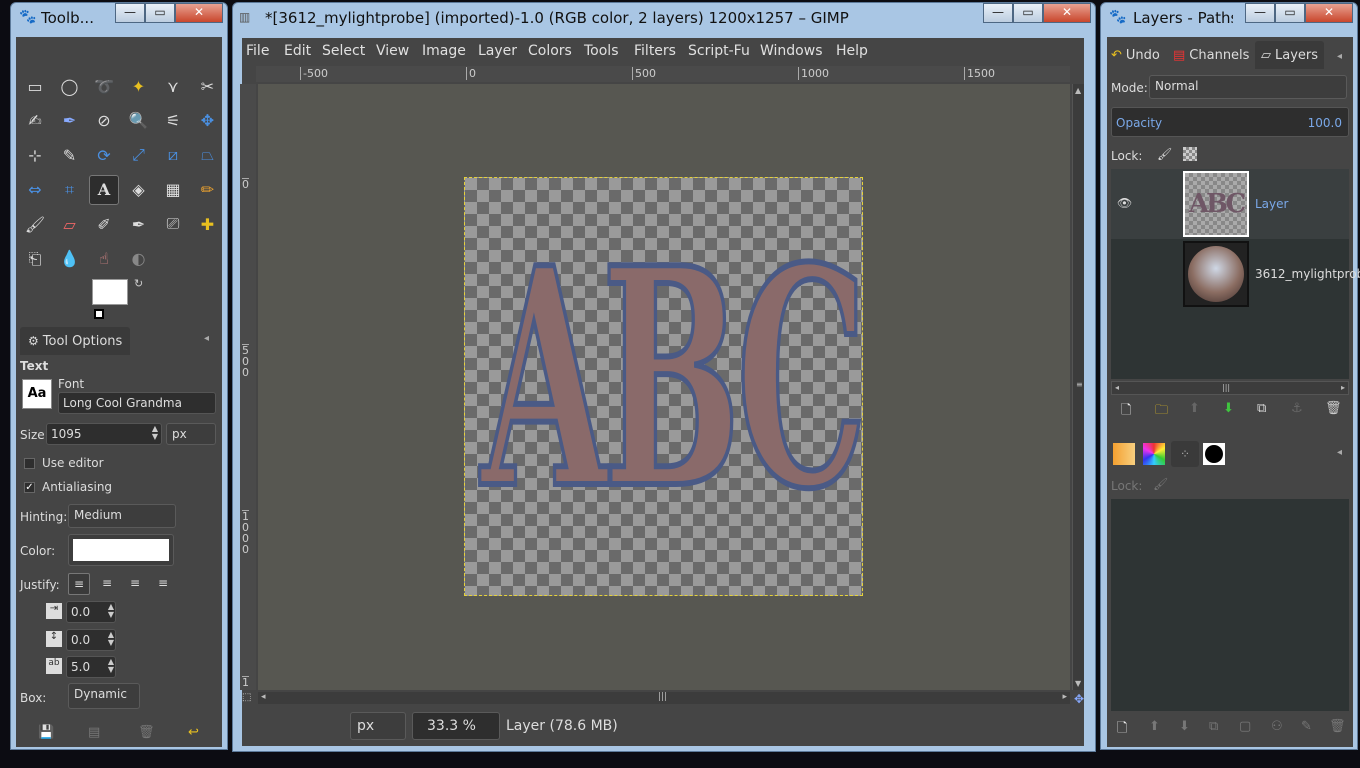 The image size is (1360, 768). What do you see at coordinates (139, 155) in the screenshot?
I see `scale-tool-icon: ⤢` at bounding box center [139, 155].